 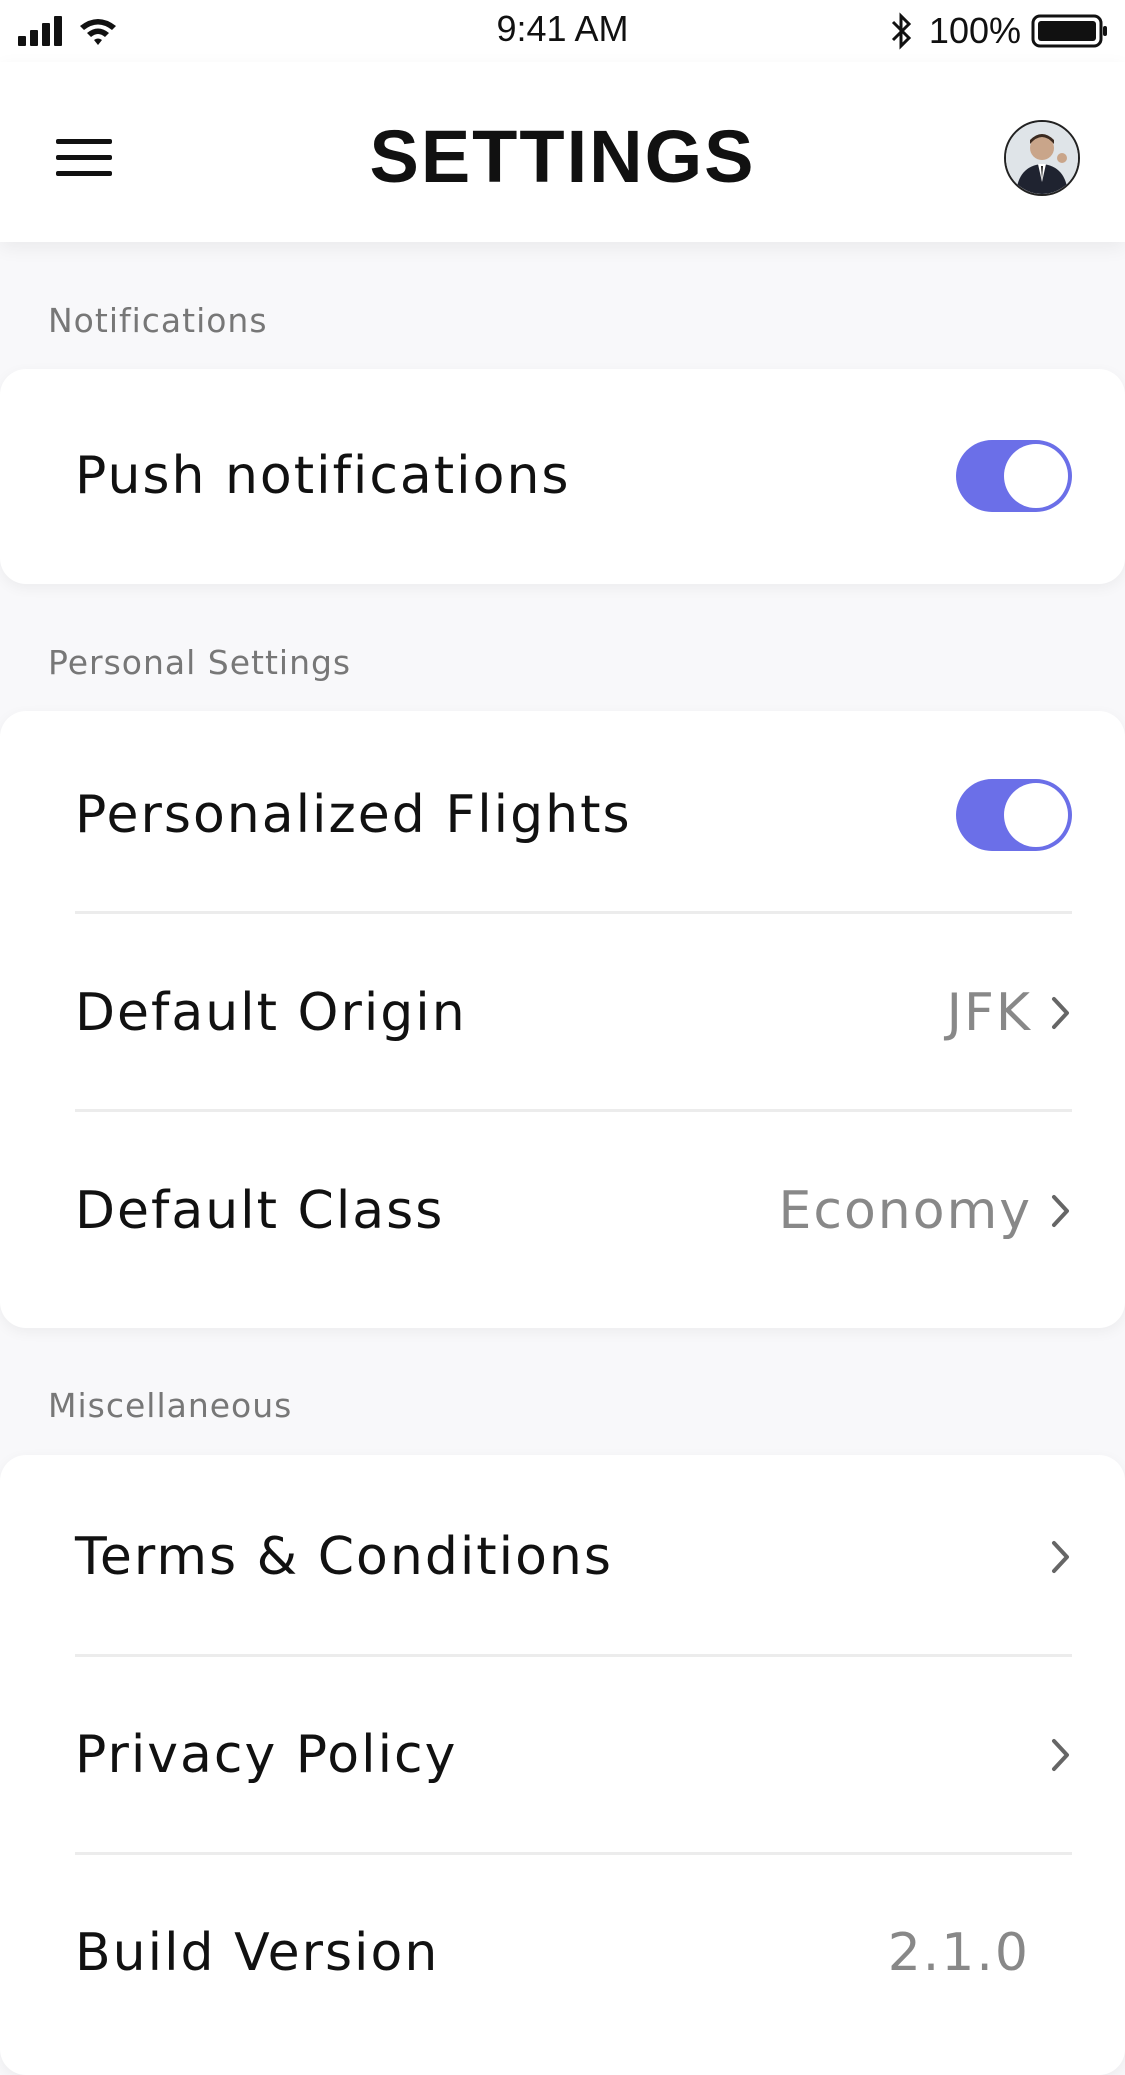 I want to click on push-notifications-label: Push notifications, so click(x=323, y=476).